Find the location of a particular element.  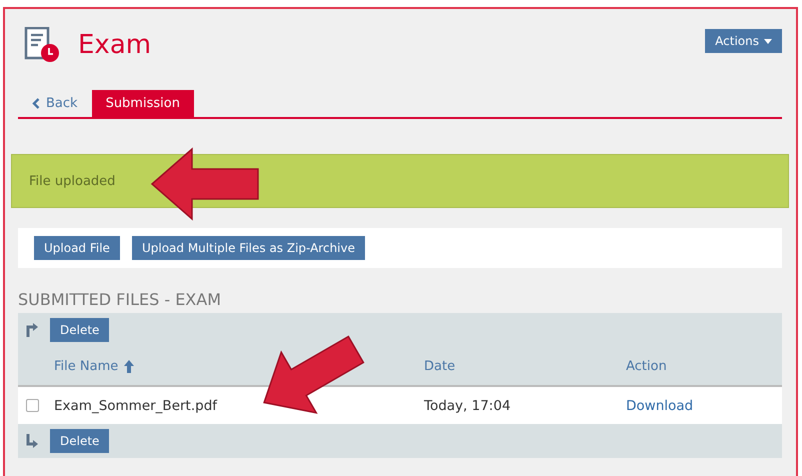

section-heading: SUBMITTED FILES - EXAM is located at coordinates (120, 299).